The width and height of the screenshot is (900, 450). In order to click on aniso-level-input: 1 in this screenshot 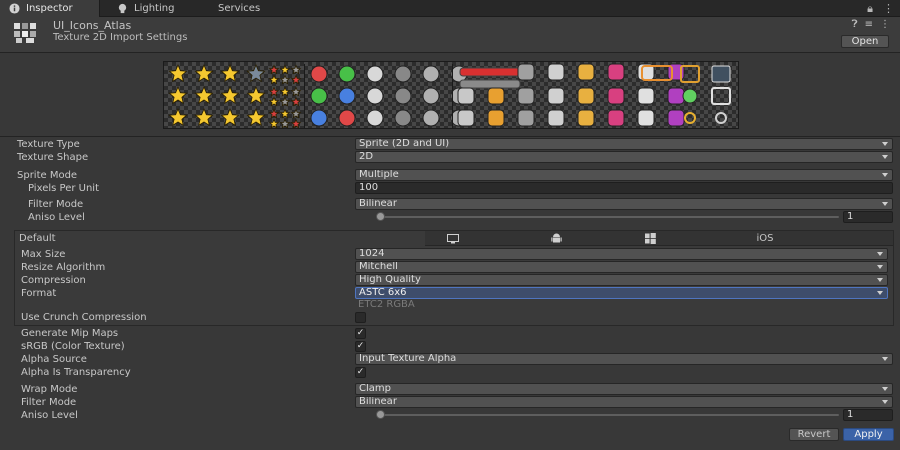, I will do `click(868, 217)`.